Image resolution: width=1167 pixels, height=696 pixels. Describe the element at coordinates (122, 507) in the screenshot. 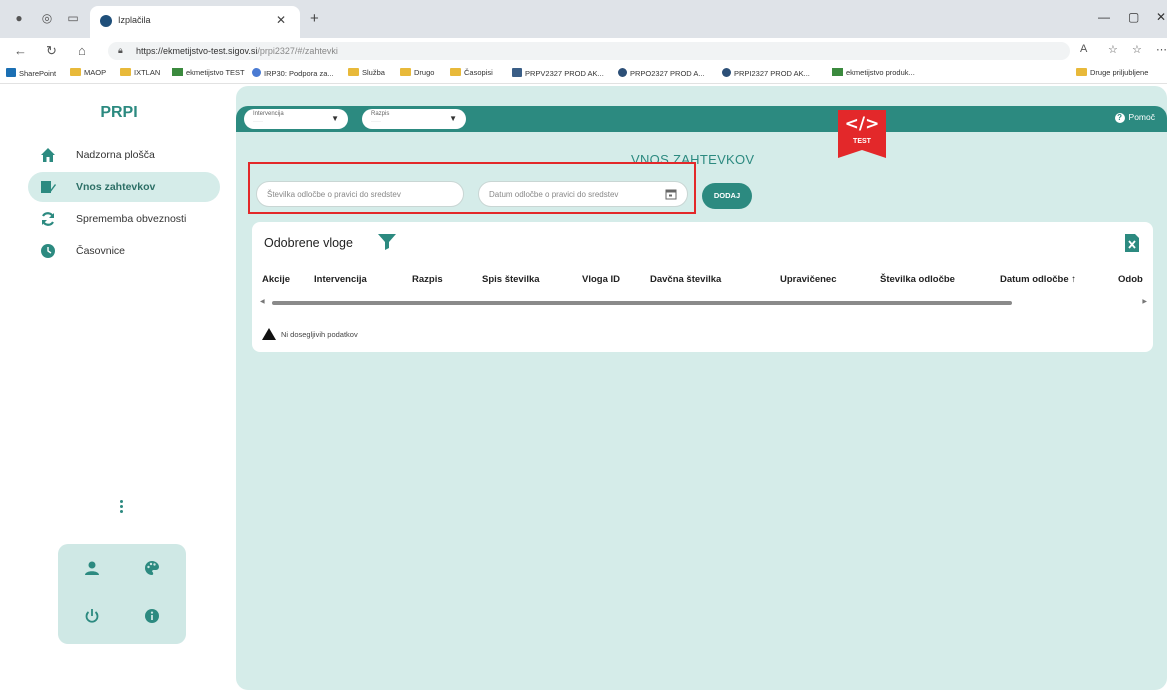

I see `more-vertical-icon` at that location.